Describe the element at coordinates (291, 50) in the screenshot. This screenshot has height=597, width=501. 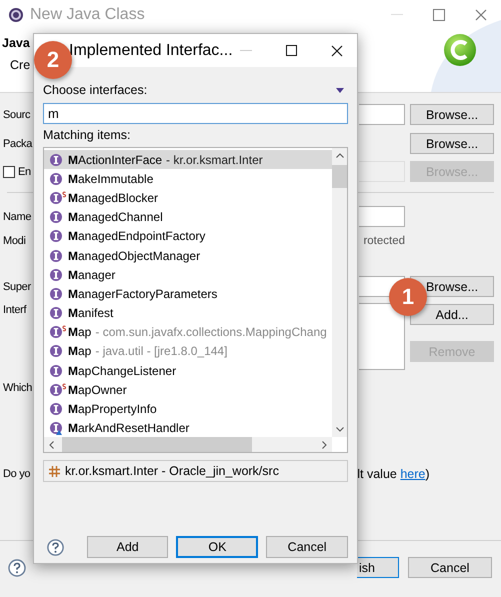
I see `maximize-icon` at that location.